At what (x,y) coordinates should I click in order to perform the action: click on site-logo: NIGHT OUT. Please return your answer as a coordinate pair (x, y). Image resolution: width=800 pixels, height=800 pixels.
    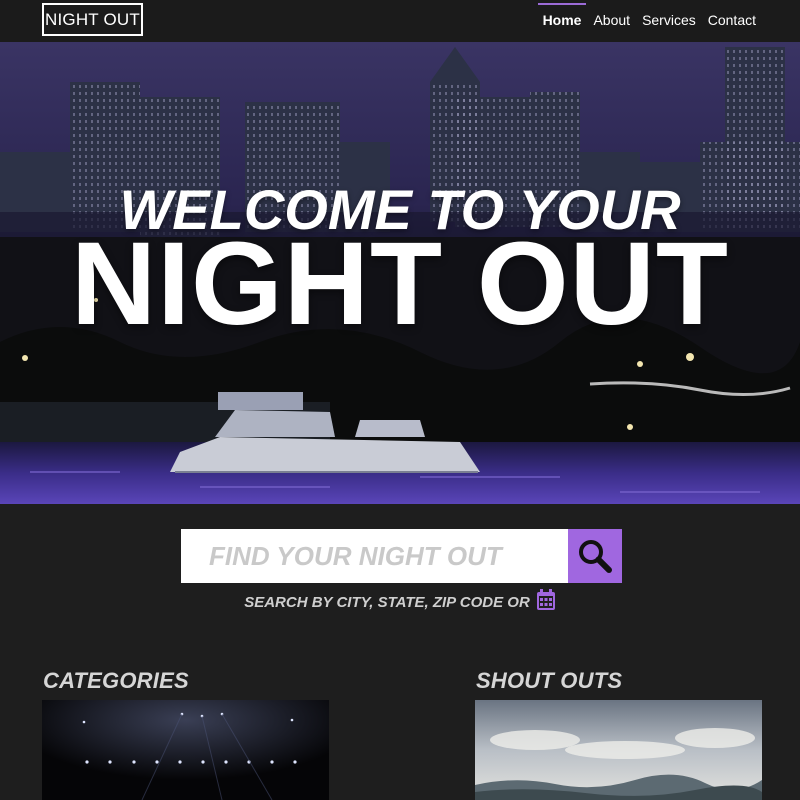
    Looking at the image, I should click on (92, 19).